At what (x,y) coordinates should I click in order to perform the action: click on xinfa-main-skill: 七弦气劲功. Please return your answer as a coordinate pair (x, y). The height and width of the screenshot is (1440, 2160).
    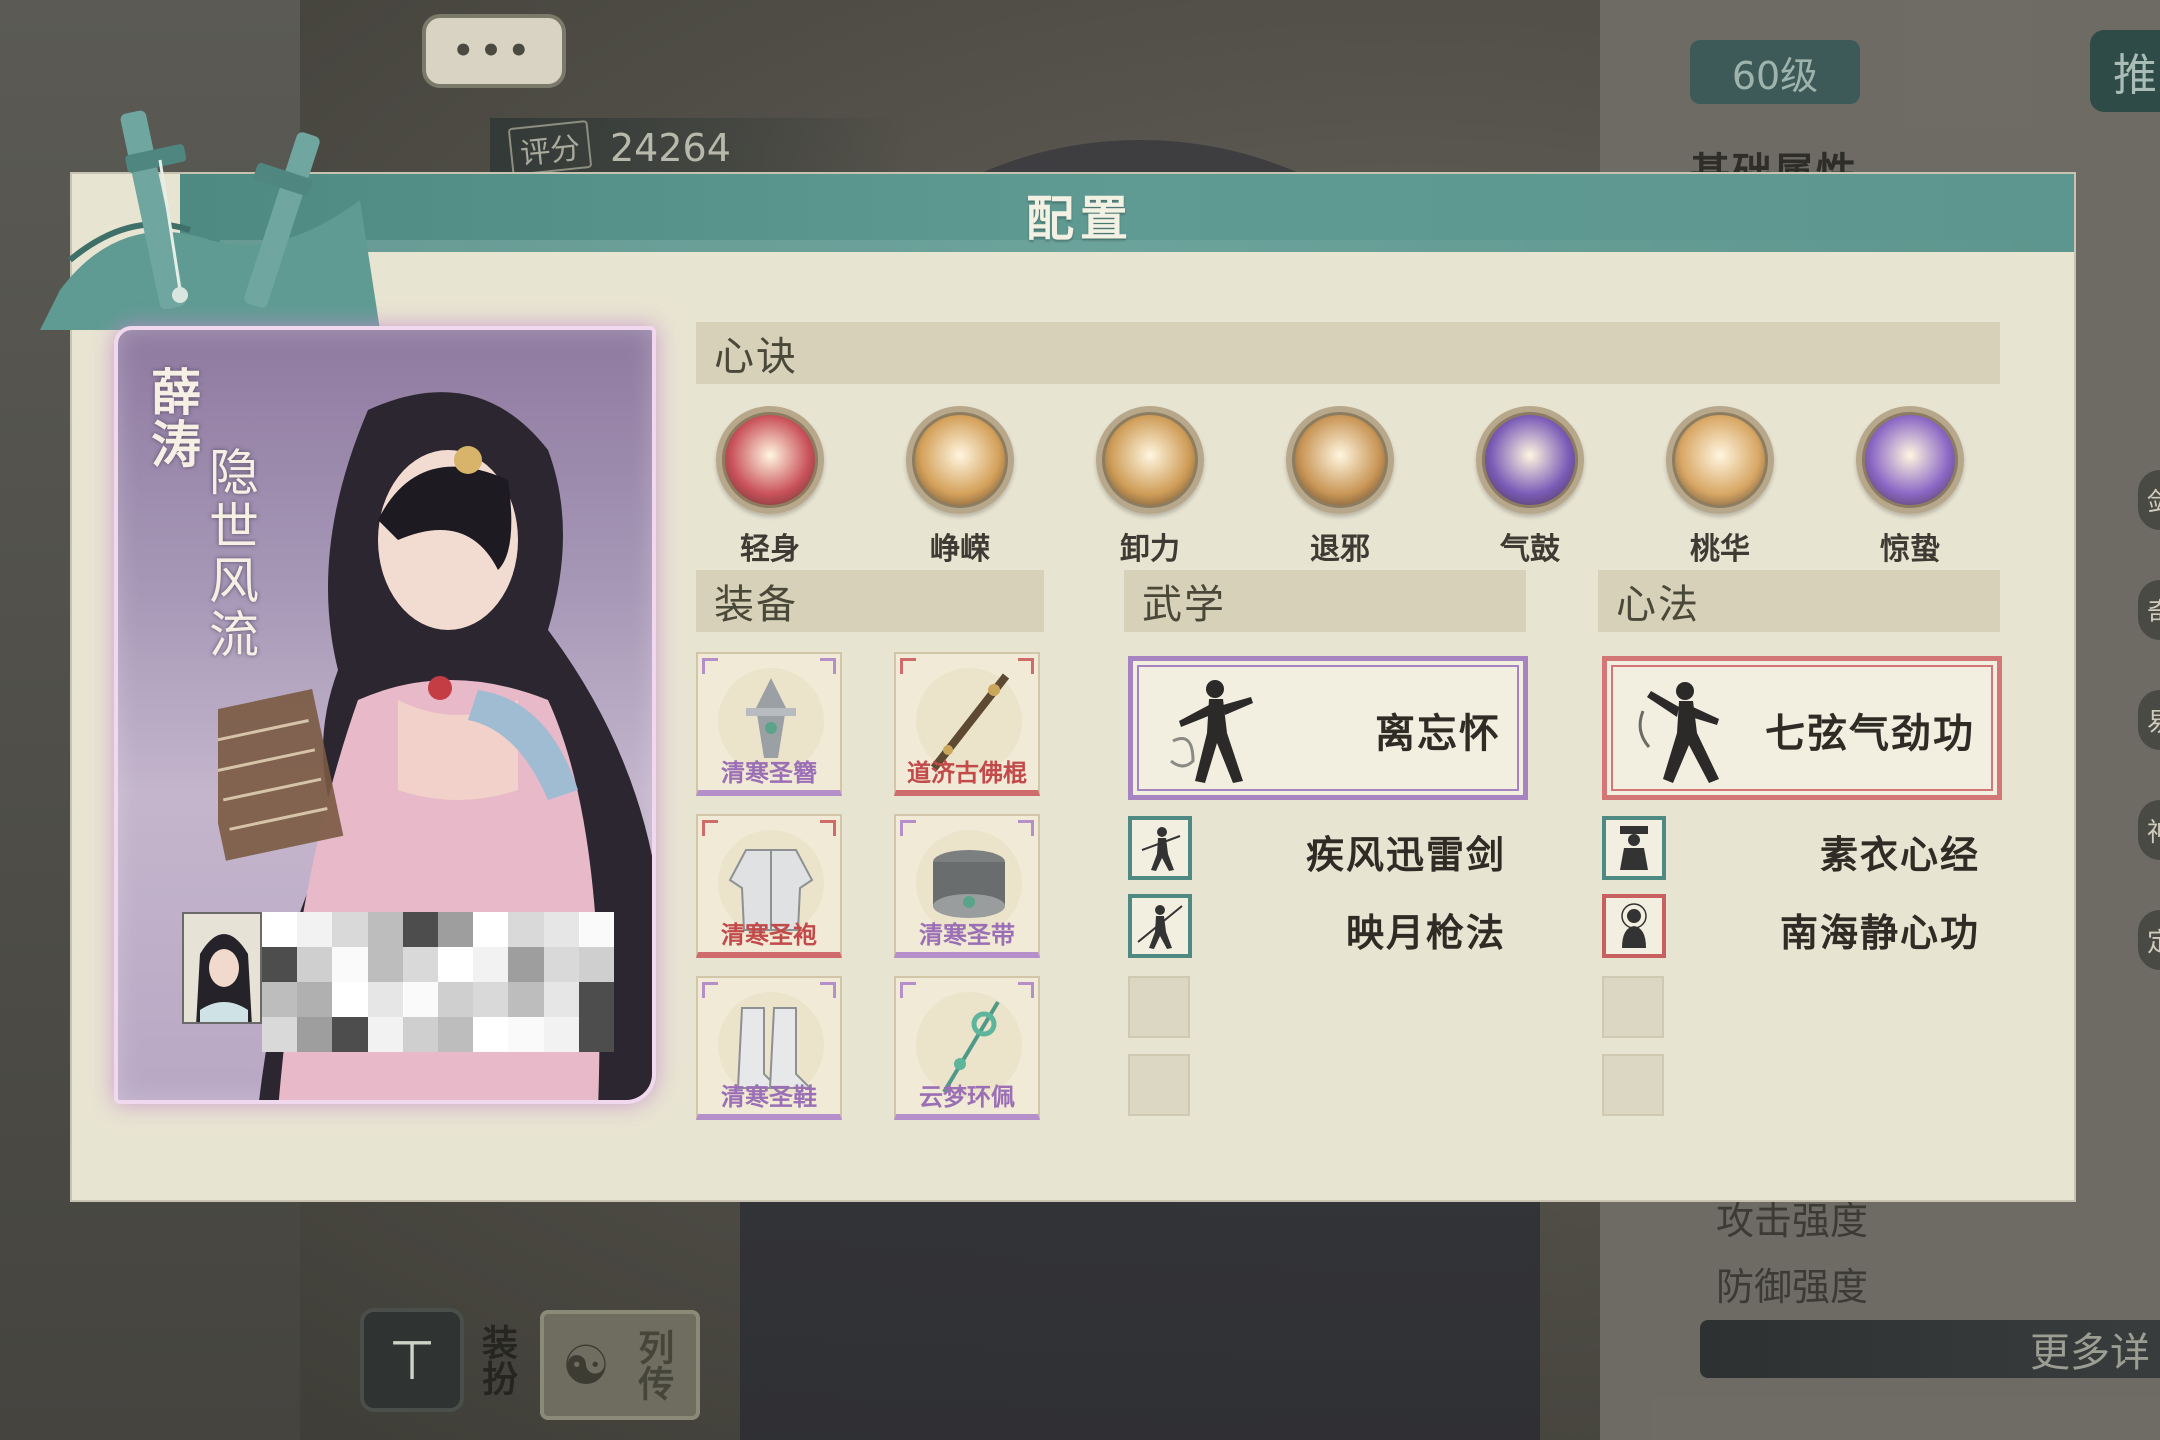
    Looking at the image, I should click on (1802, 728).